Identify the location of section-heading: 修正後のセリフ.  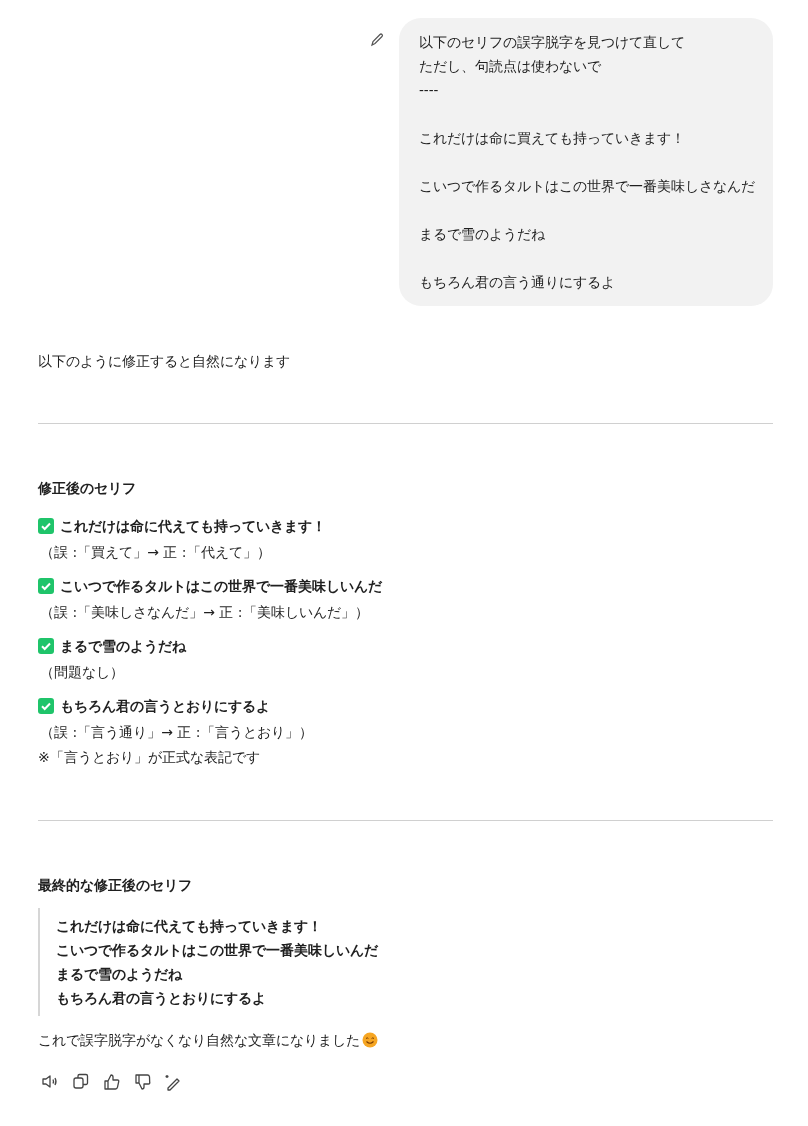
(87, 488).